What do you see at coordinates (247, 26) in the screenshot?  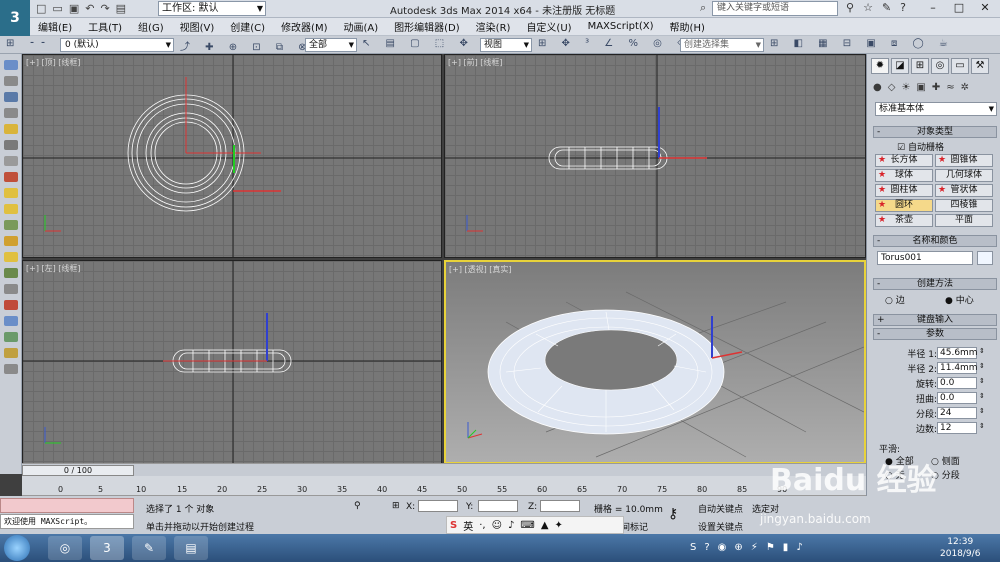 I see `menu-create: 创建(C)` at bounding box center [247, 26].